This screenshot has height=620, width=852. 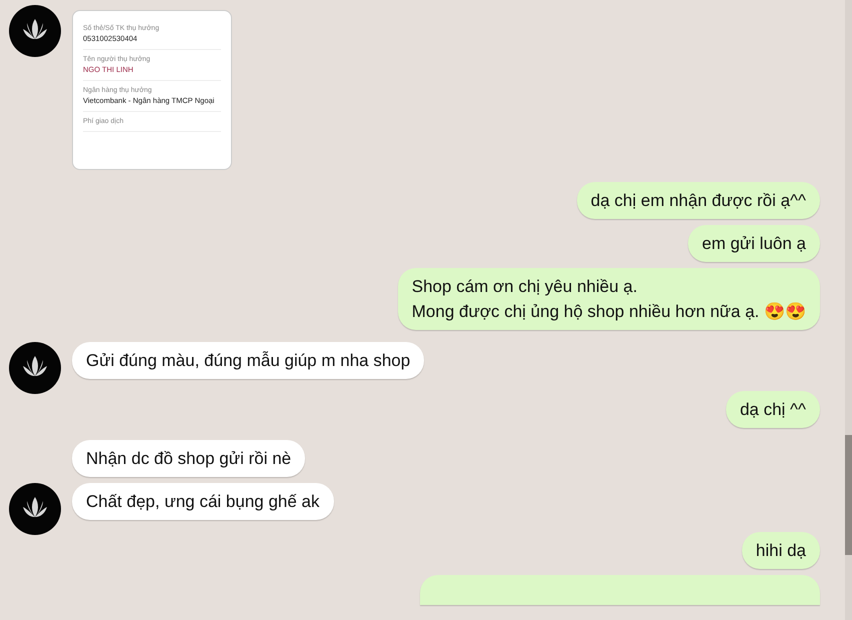 What do you see at coordinates (189, 458) in the screenshot?
I see `message-bubble: Nhận dc đồ shop gửi rồi nè` at bounding box center [189, 458].